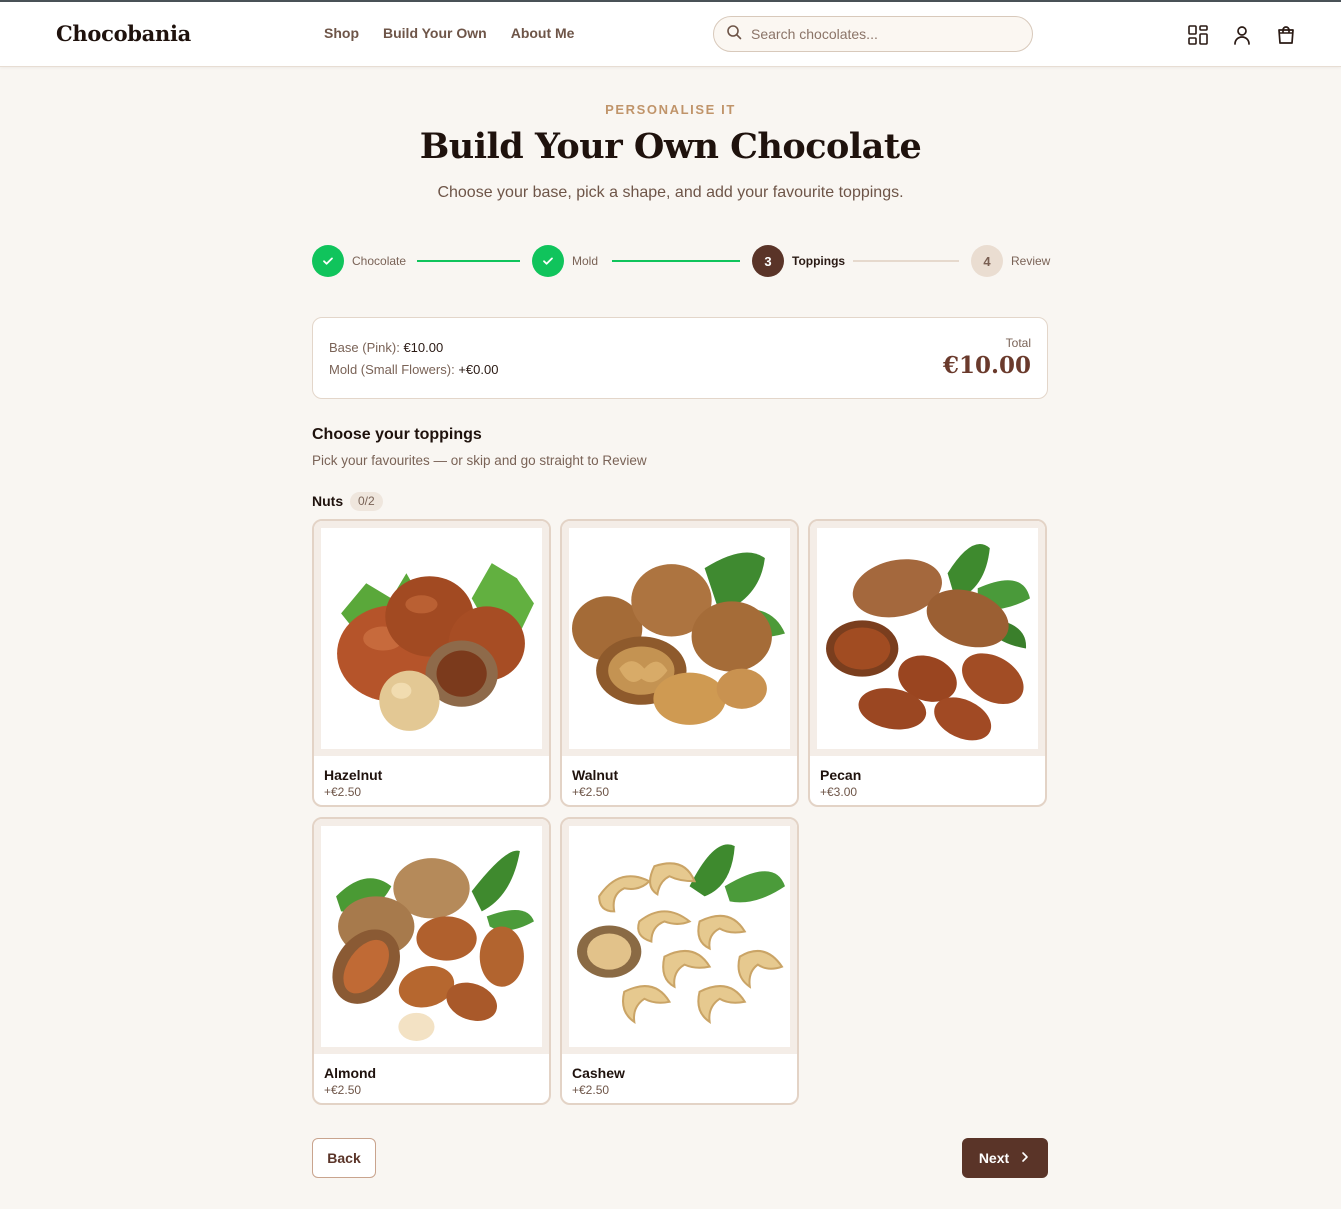 Image resolution: width=1341 pixels, height=1209 pixels. I want to click on cart-icon, so click(1286, 35).